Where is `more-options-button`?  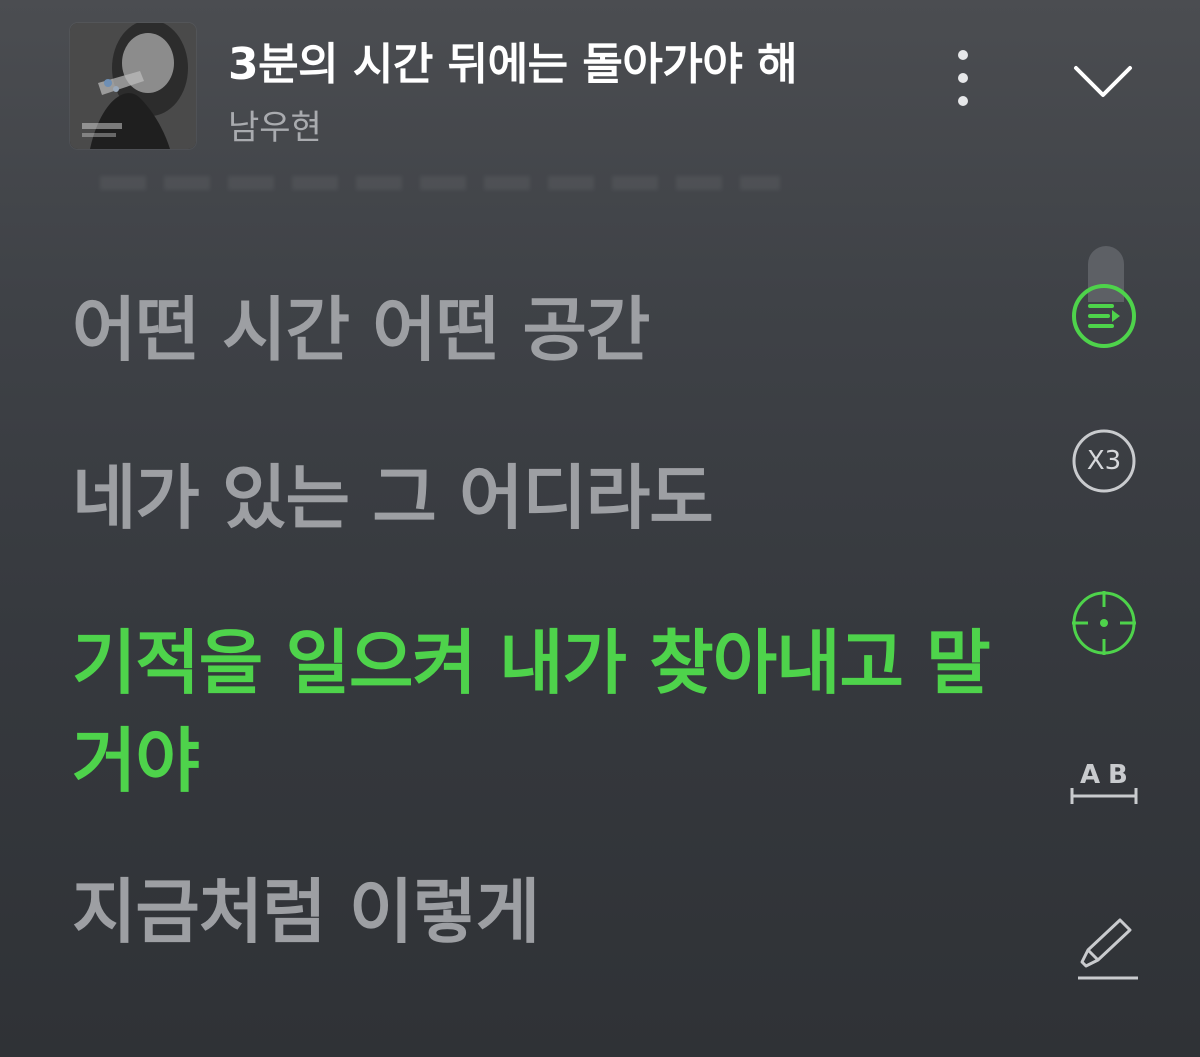
more-options-button is located at coordinates (963, 78).